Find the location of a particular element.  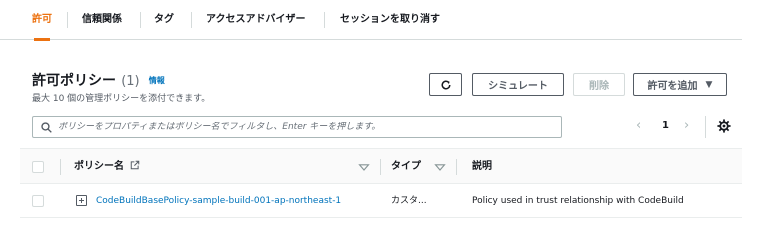

table-header: ポリシー名 タイプ 説明 is located at coordinates (381, 166).